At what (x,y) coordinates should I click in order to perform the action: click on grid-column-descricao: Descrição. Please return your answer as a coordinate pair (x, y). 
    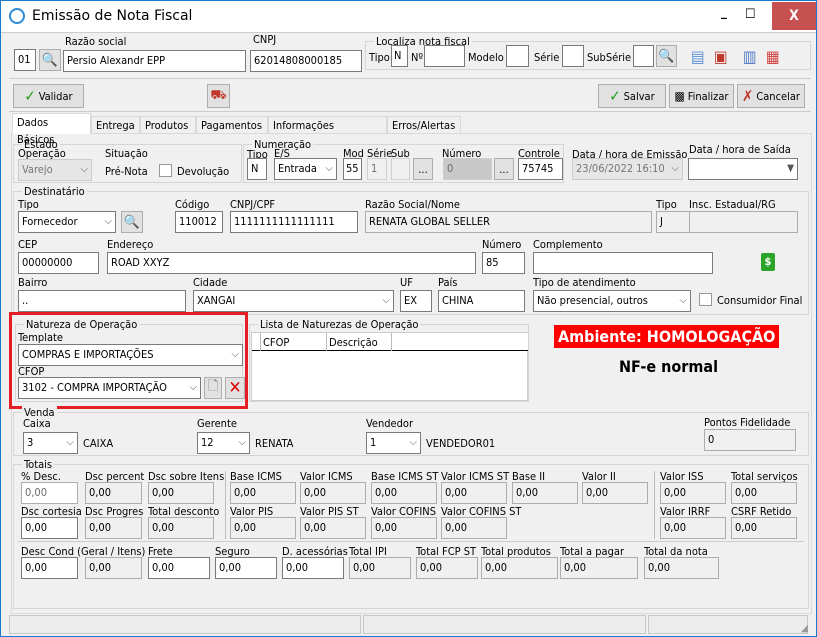
    Looking at the image, I should click on (353, 342).